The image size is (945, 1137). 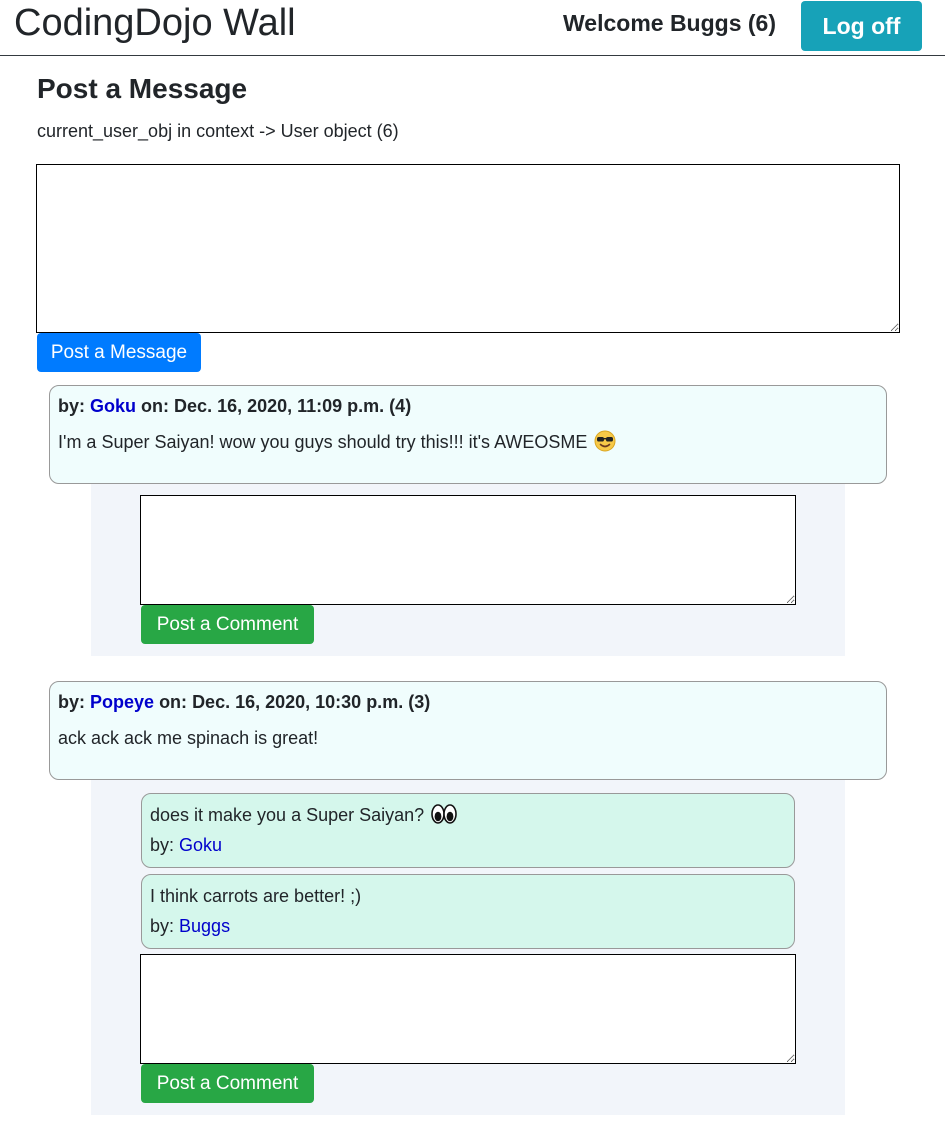 I want to click on log-off-button: Log off, so click(x=861, y=26).